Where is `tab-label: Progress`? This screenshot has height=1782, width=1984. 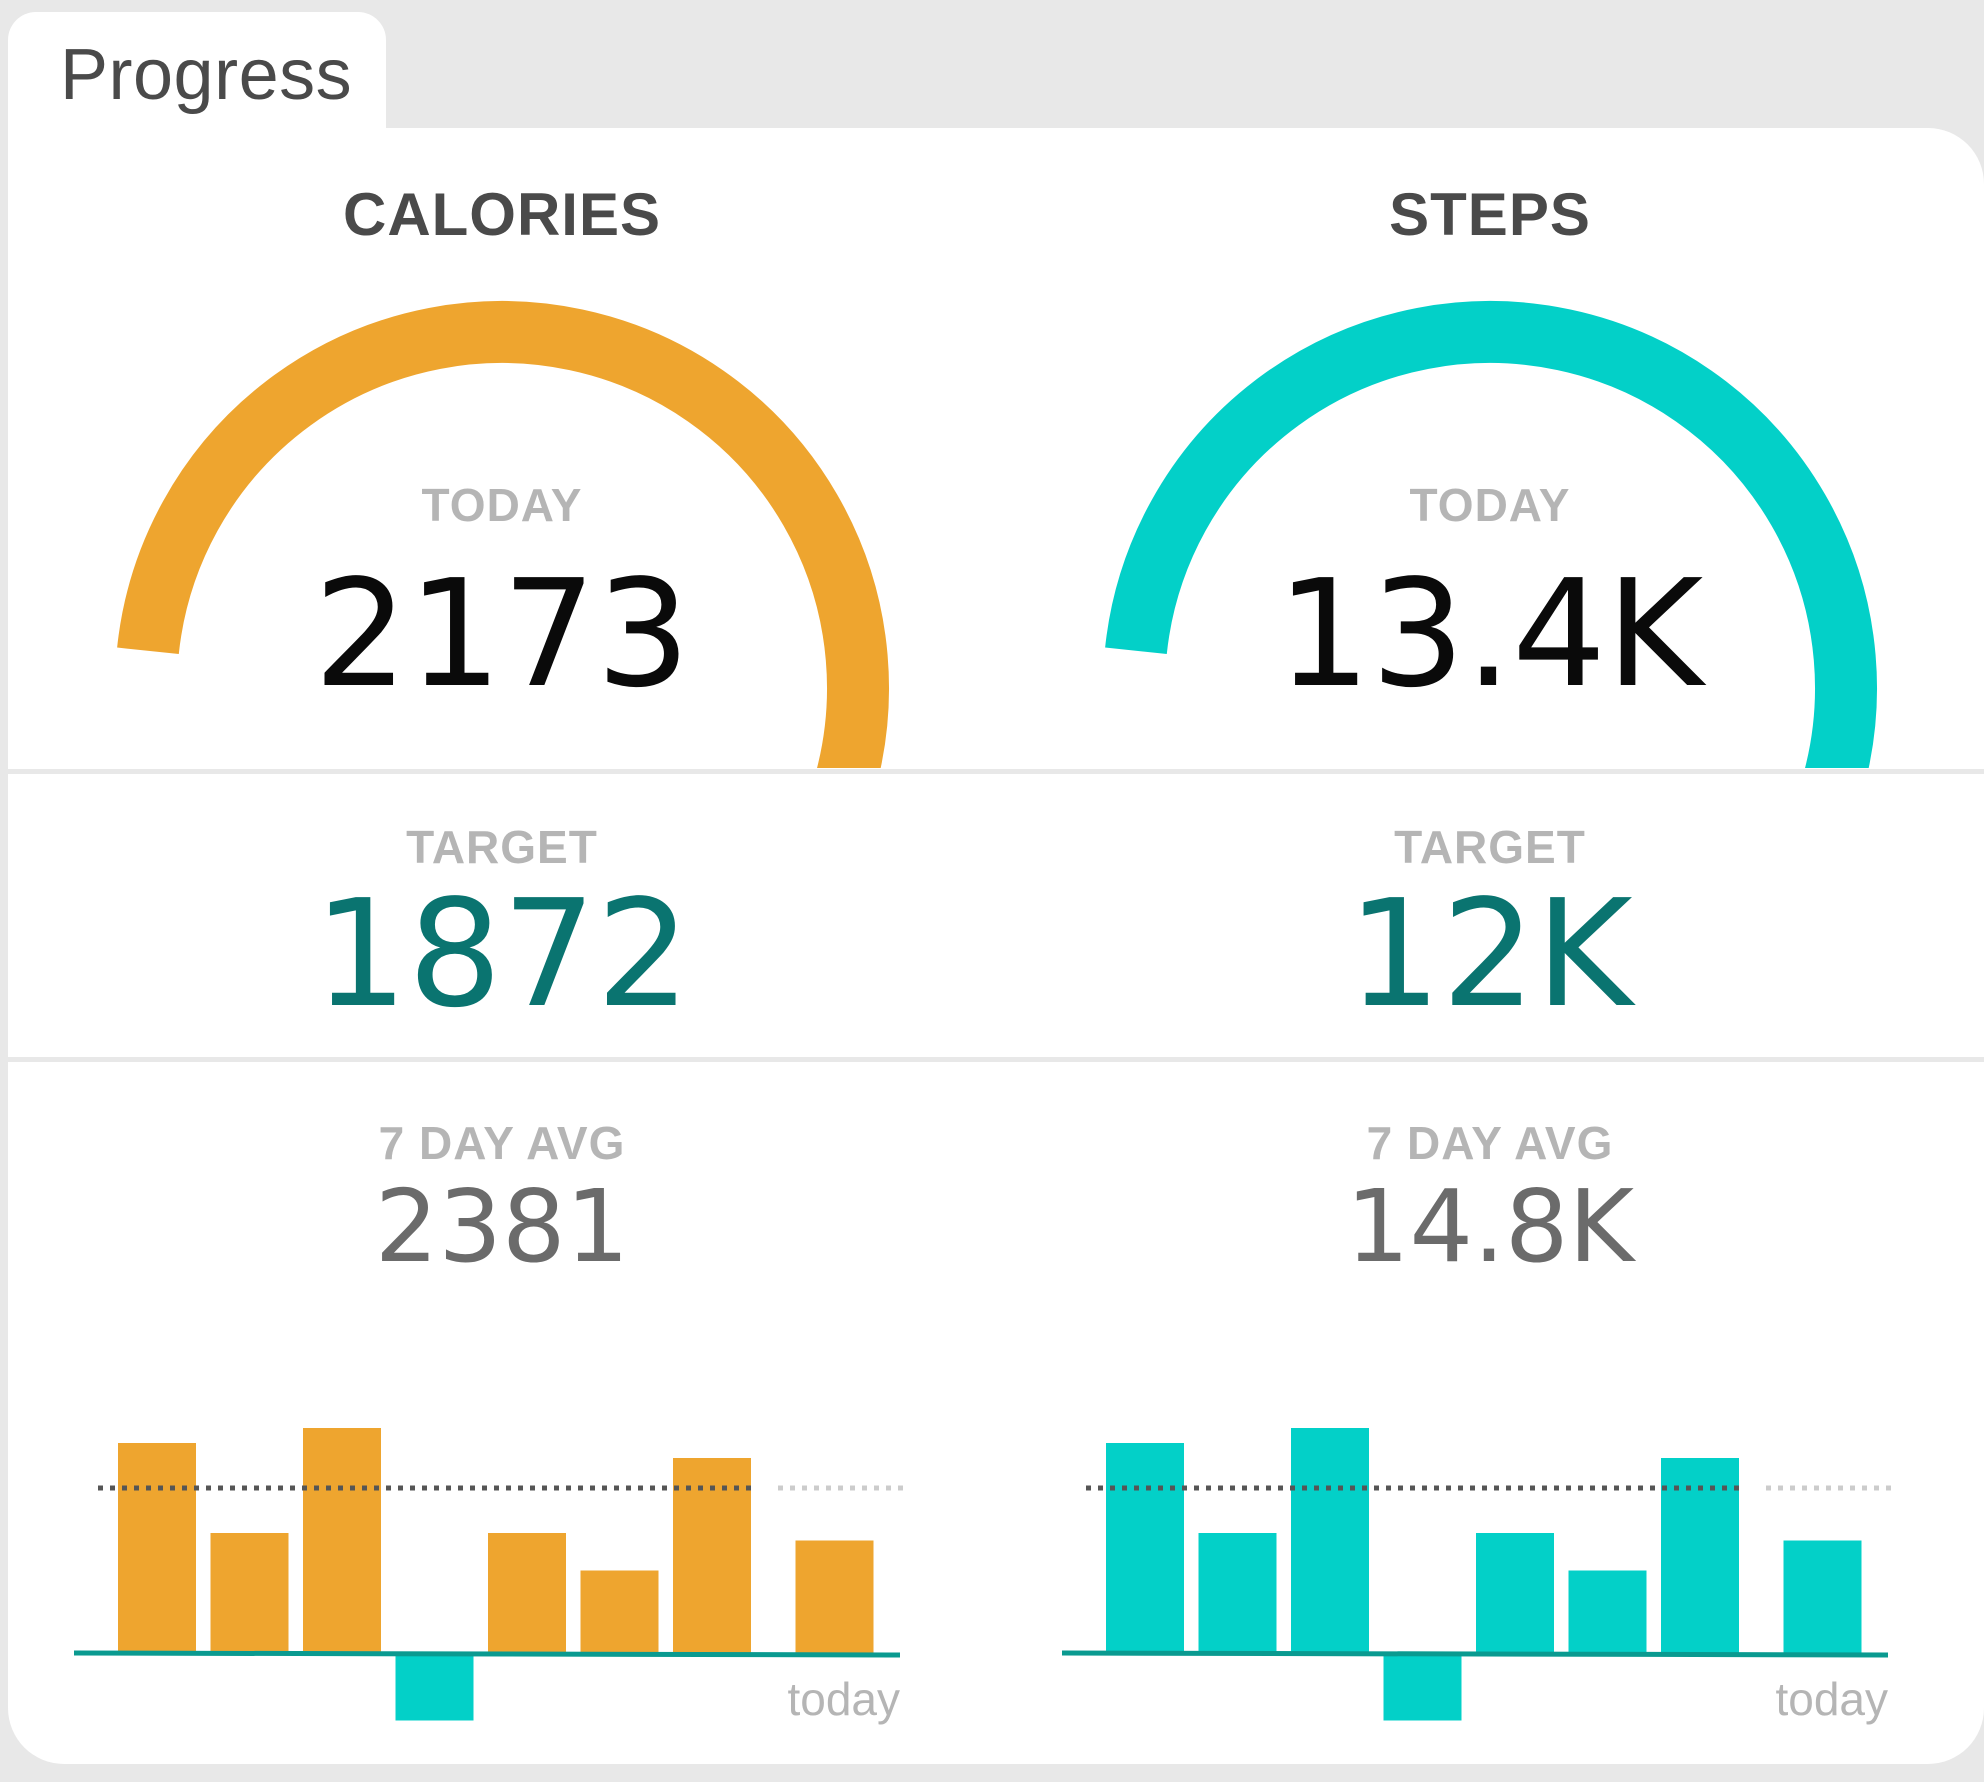
tab-label: Progress is located at coordinates (206, 75).